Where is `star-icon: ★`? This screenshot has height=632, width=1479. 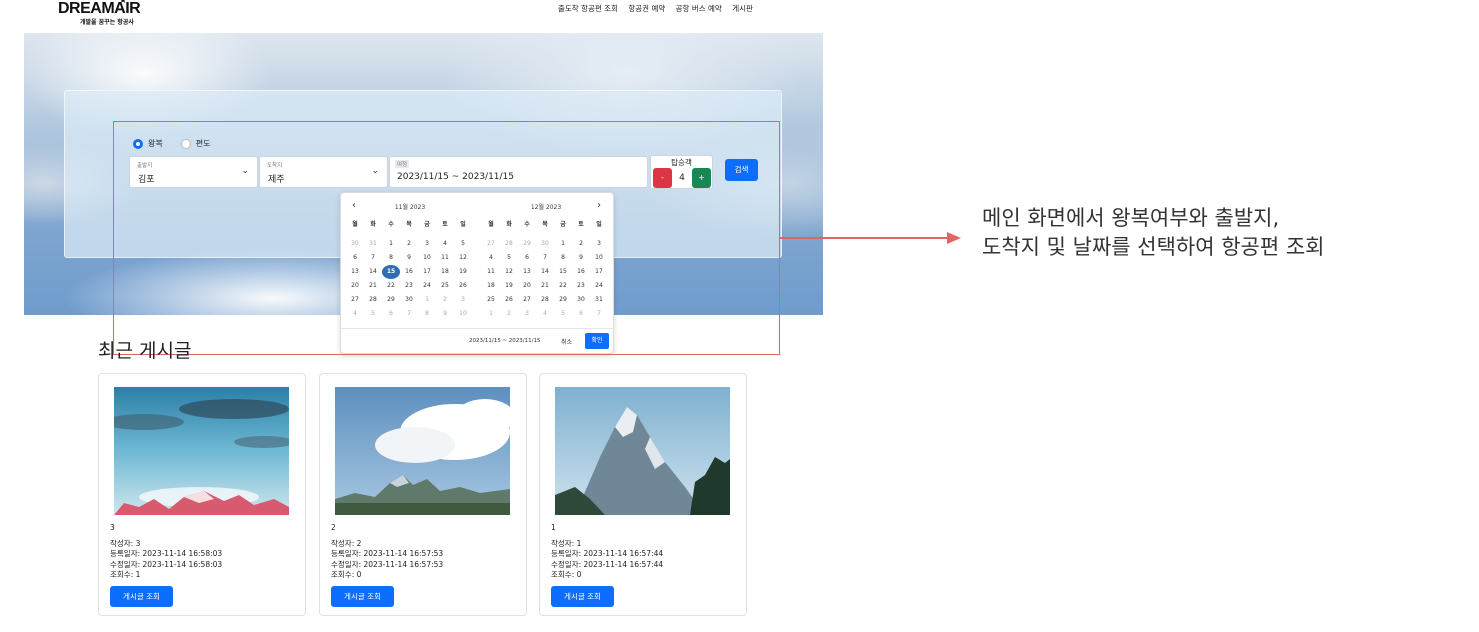 star-icon: ★ is located at coordinates (123, 3).